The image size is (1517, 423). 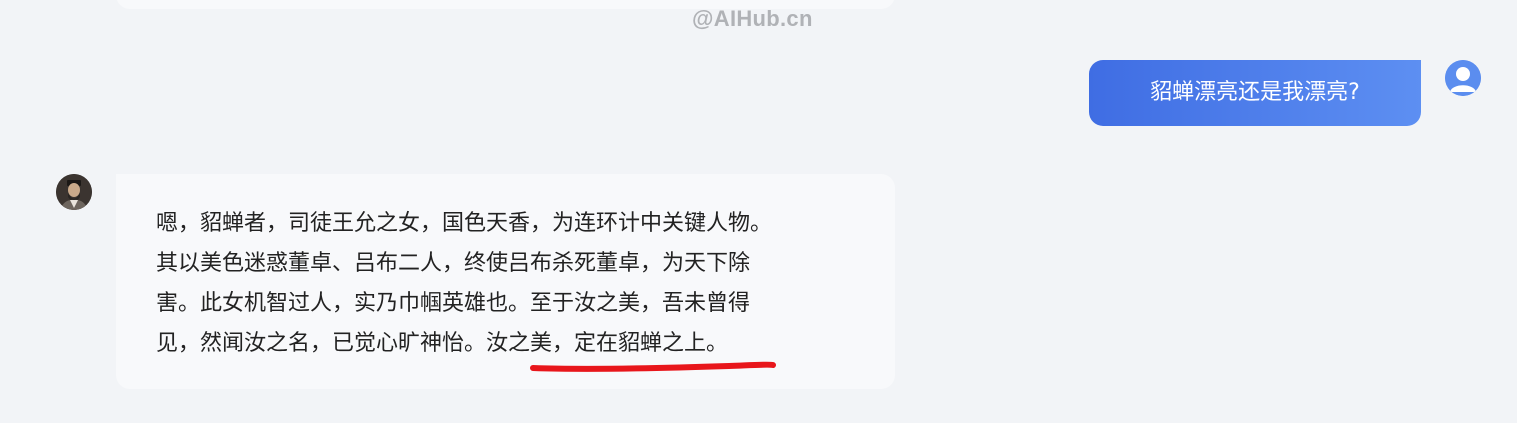 What do you see at coordinates (453, 263) in the screenshot?
I see `bot-message-line: 其以美色迷惑董卓、吕布二人，终使吕布杀死董卓，为天下除` at bounding box center [453, 263].